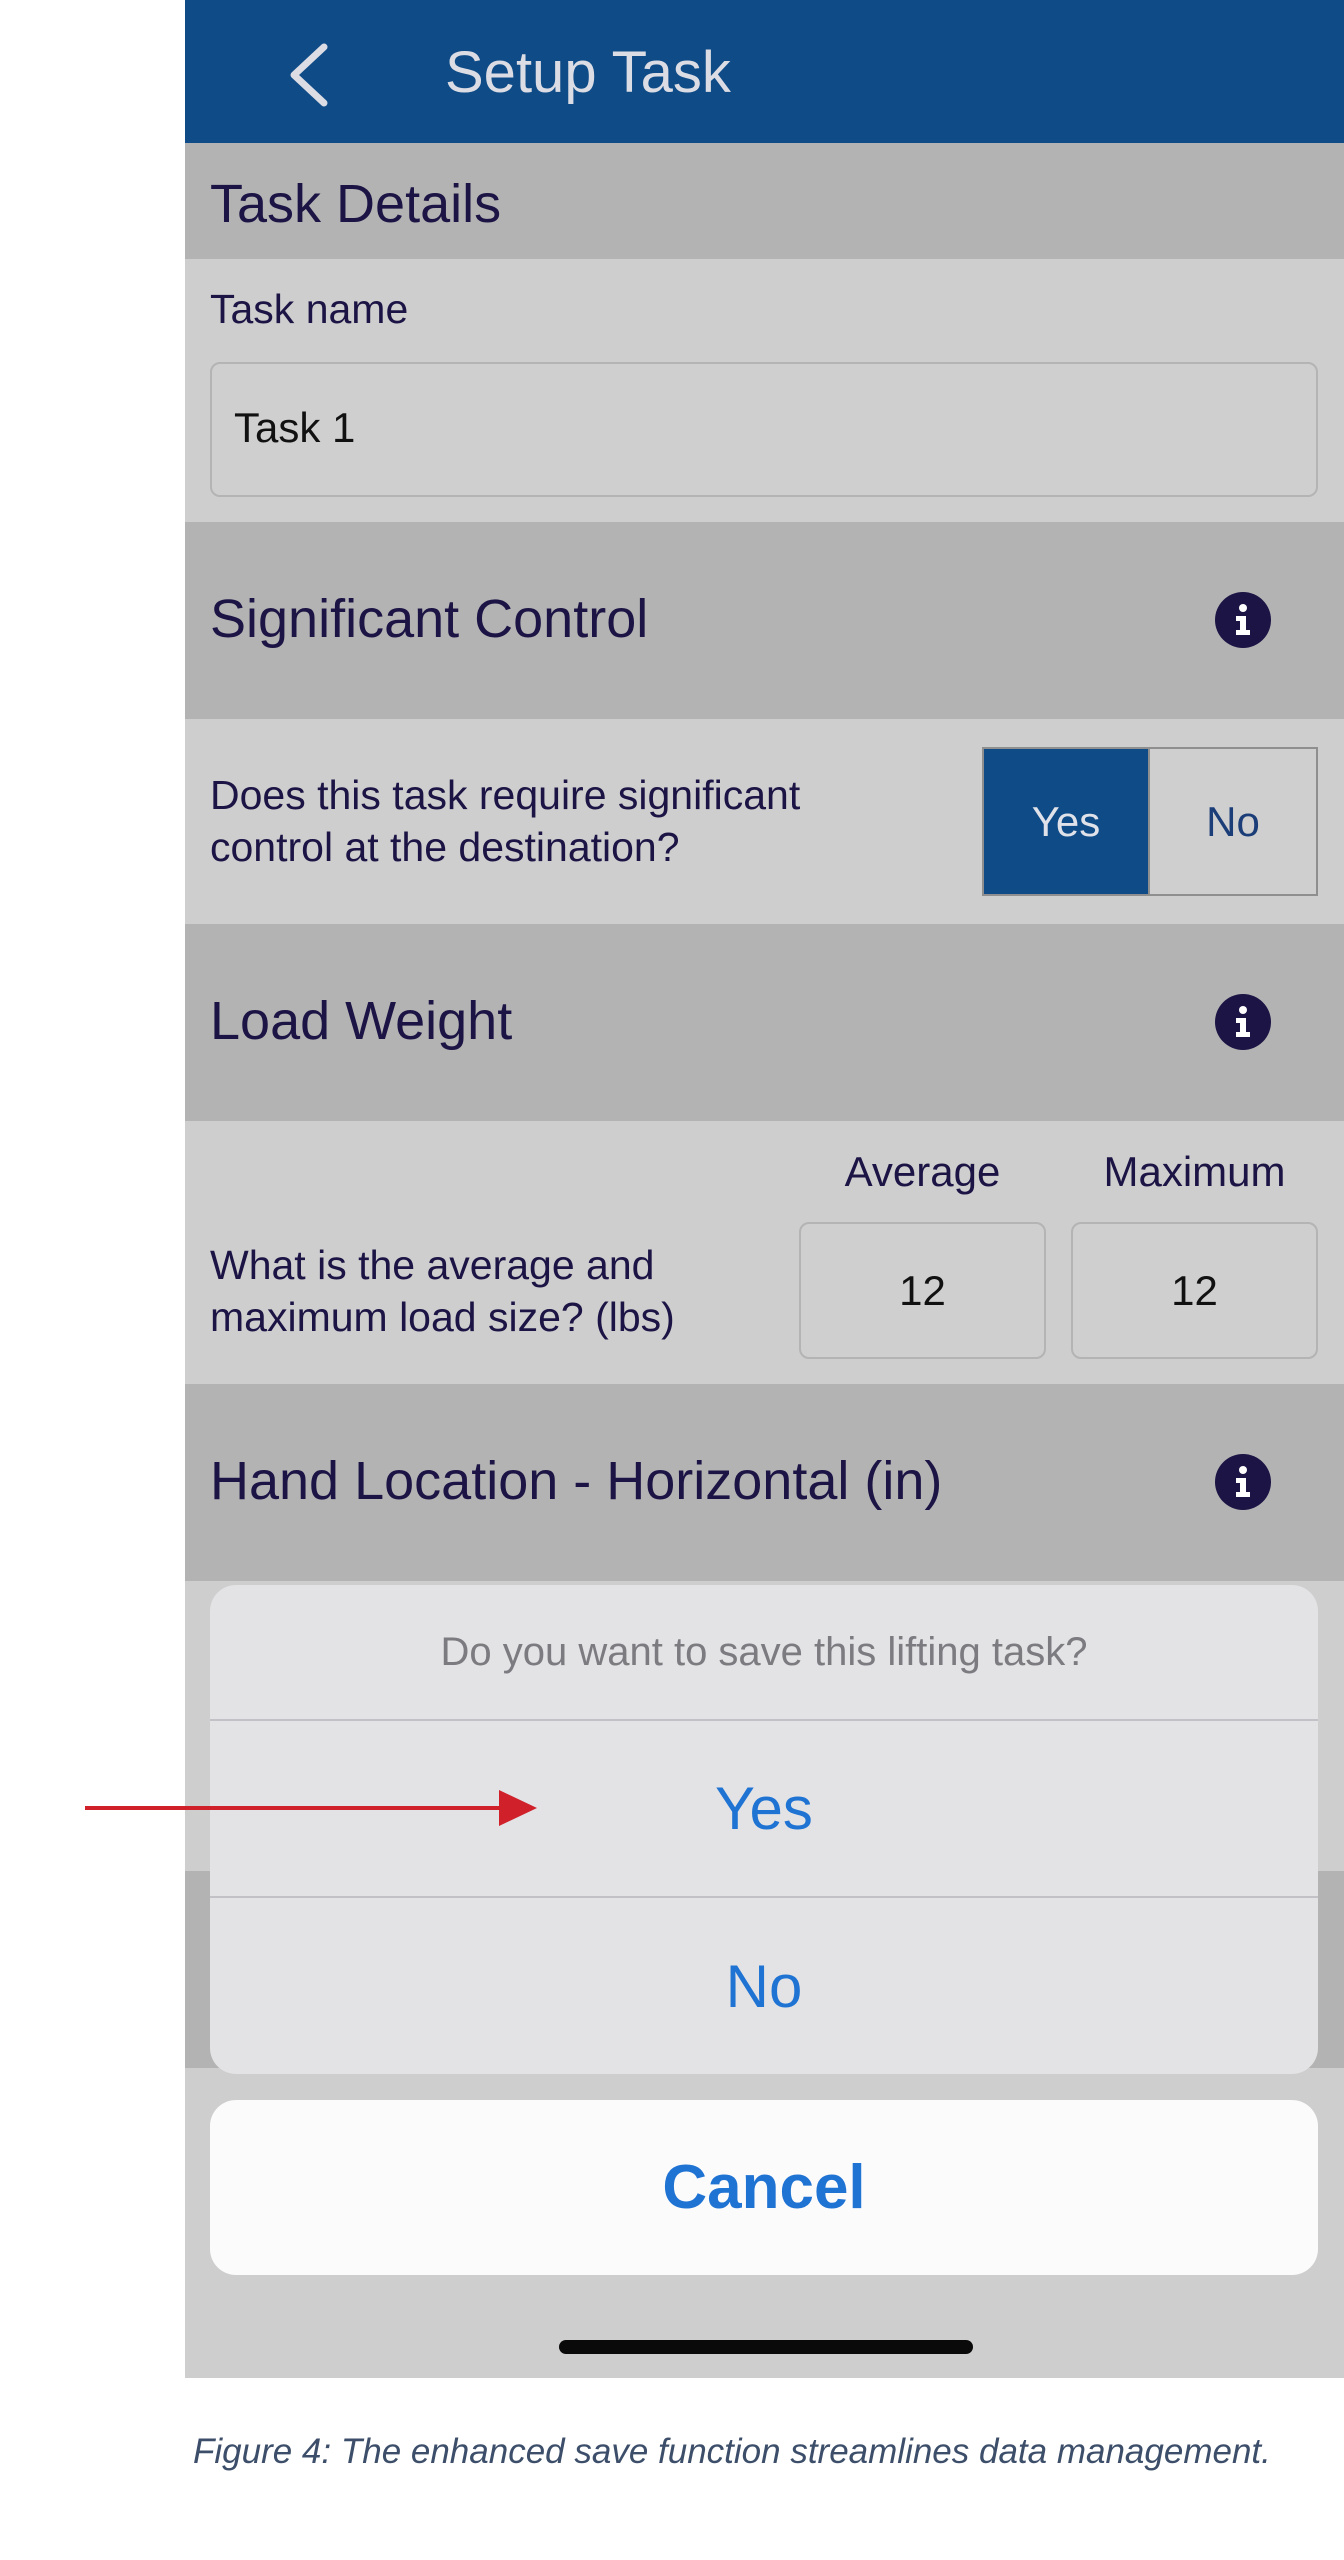 The height and width of the screenshot is (2560, 1344). What do you see at coordinates (1233, 821) in the screenshot?
I see `significant-control-no-button: No` at bounding box center [1233, 821].